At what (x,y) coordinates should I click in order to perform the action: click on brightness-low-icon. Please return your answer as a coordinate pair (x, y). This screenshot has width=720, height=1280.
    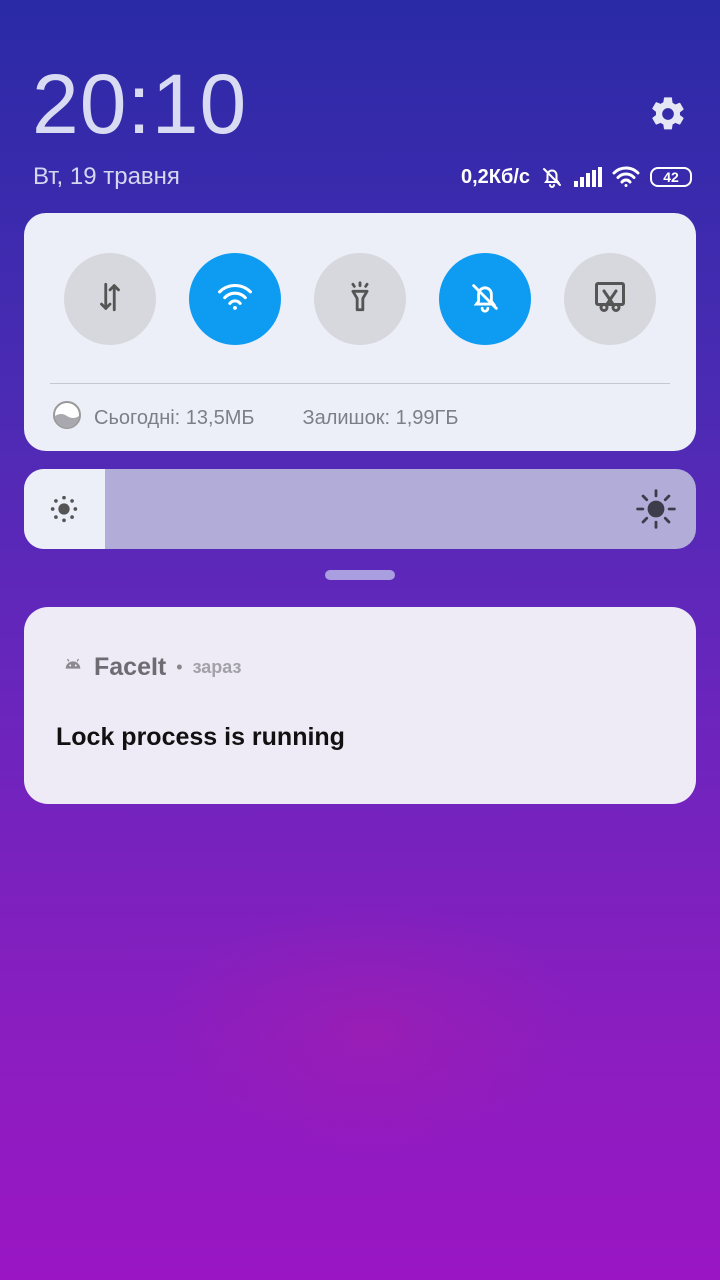
    Looking at the image, I should click on (64, 509).